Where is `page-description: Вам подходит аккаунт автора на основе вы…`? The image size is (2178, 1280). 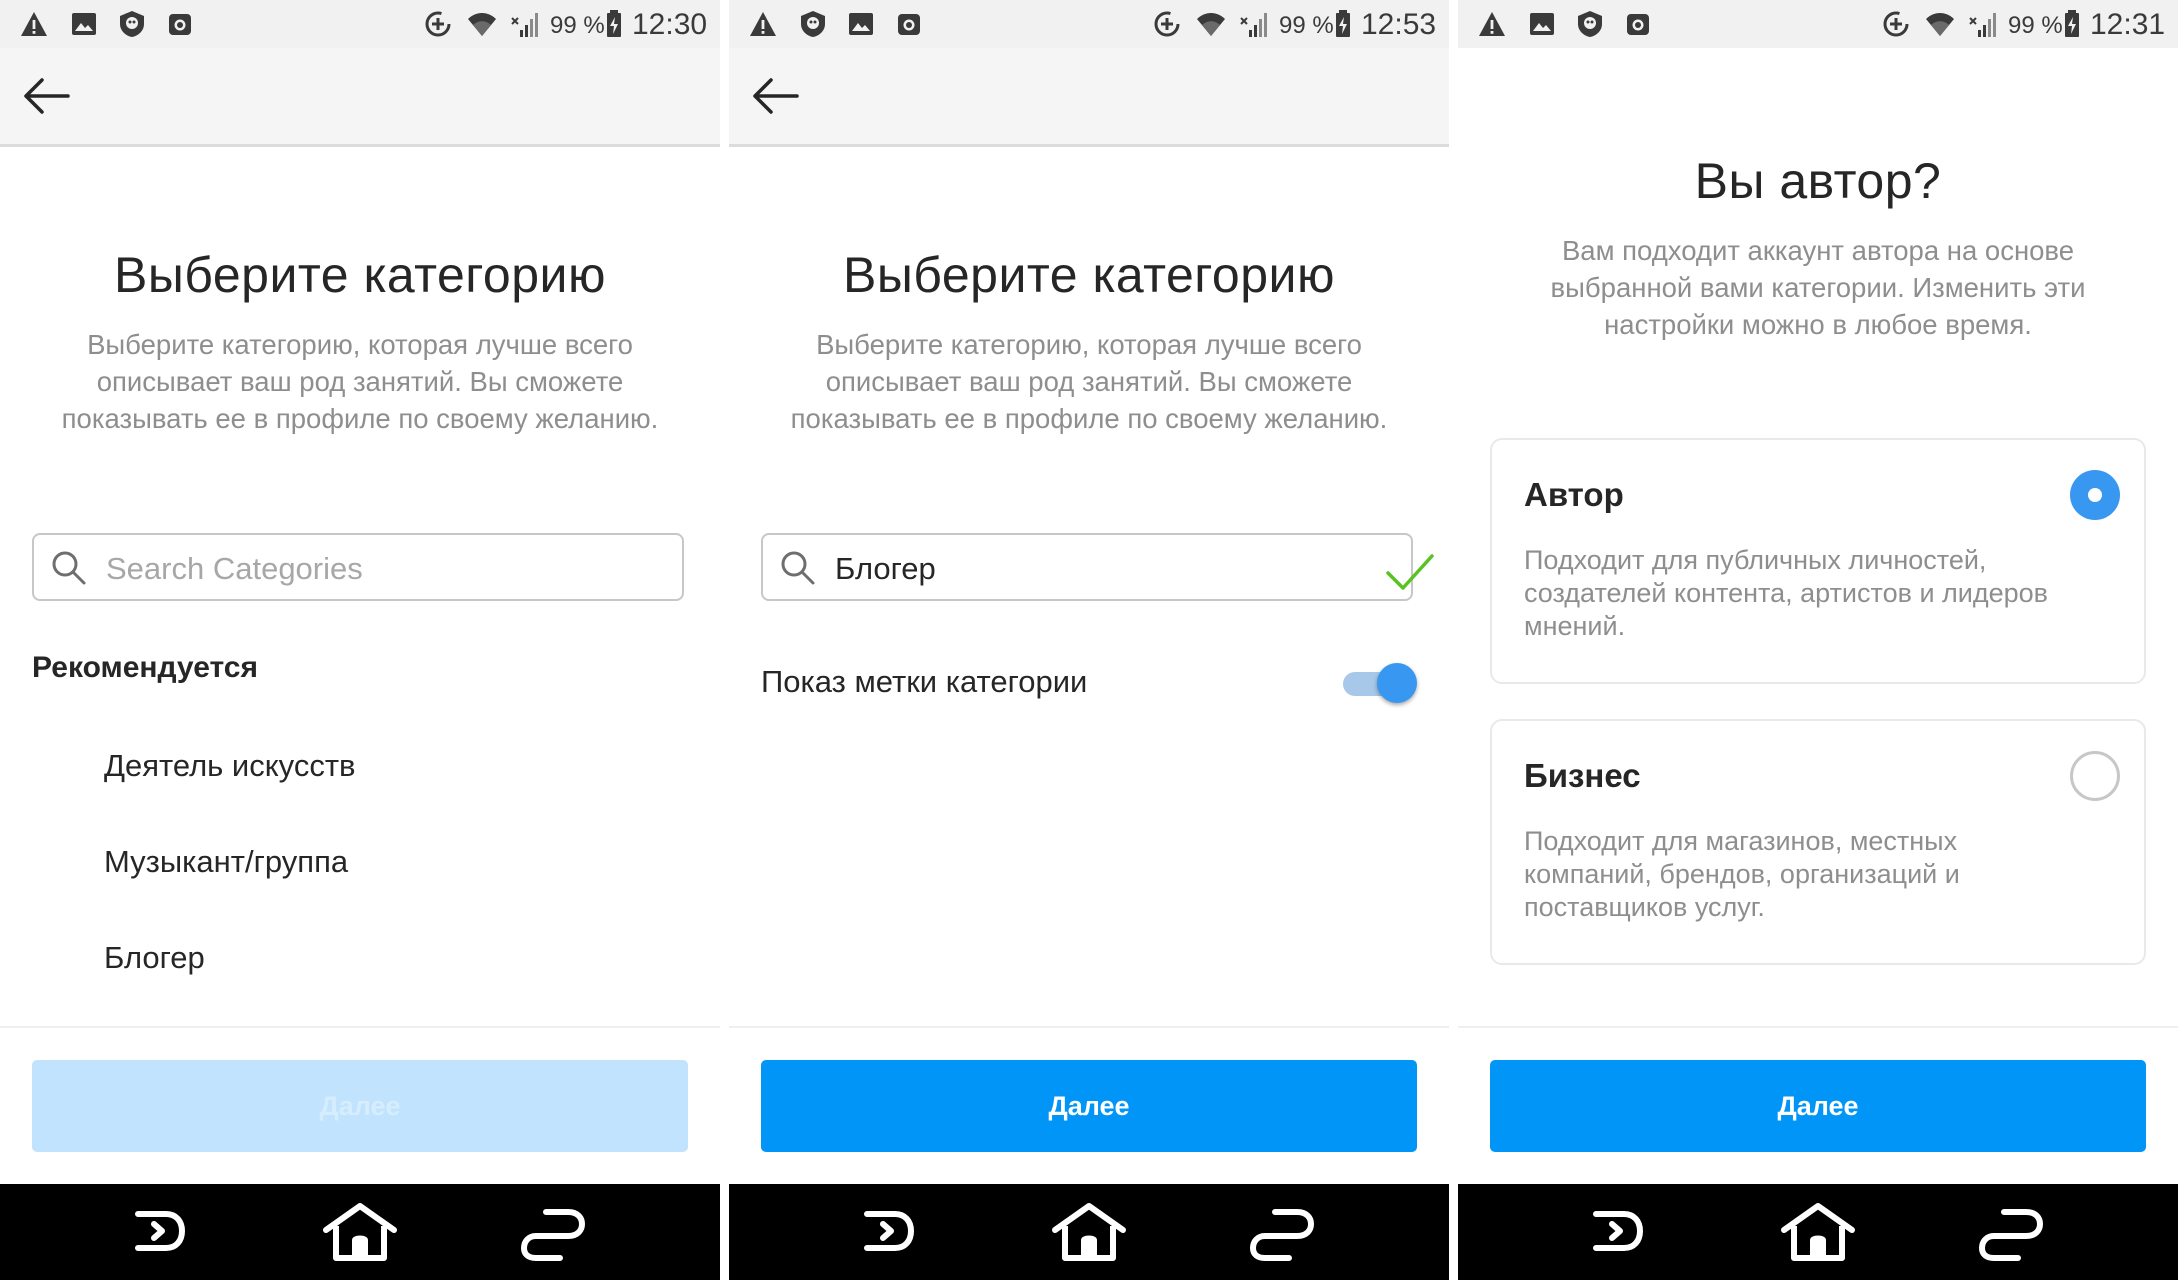 page-description: Вам подходит аккаунт автора на основе вы… is located at coordinates (1818, 287).